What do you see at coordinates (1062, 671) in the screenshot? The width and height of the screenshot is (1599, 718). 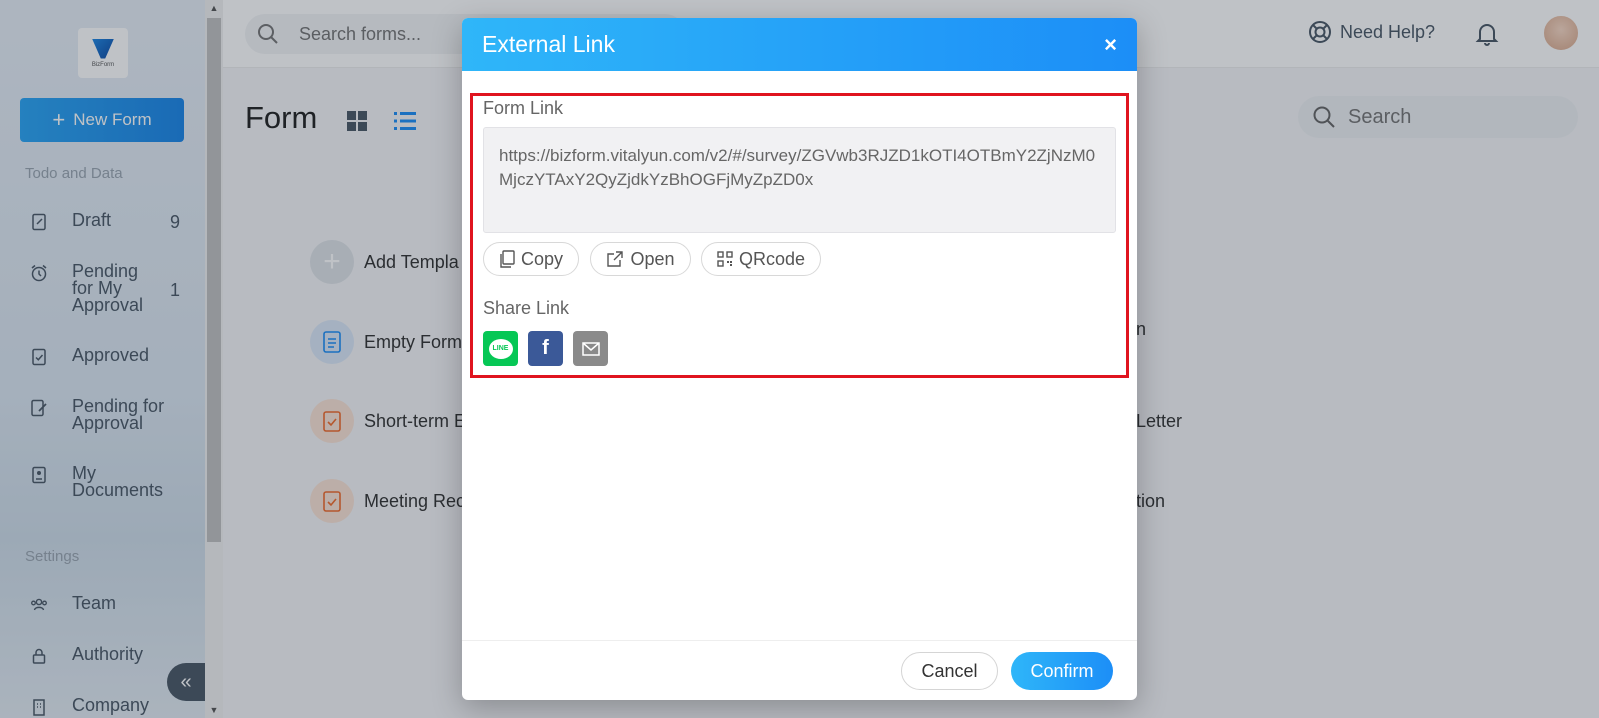 I see `confirm-button: Confirm` at bounding box center [1062, 671].